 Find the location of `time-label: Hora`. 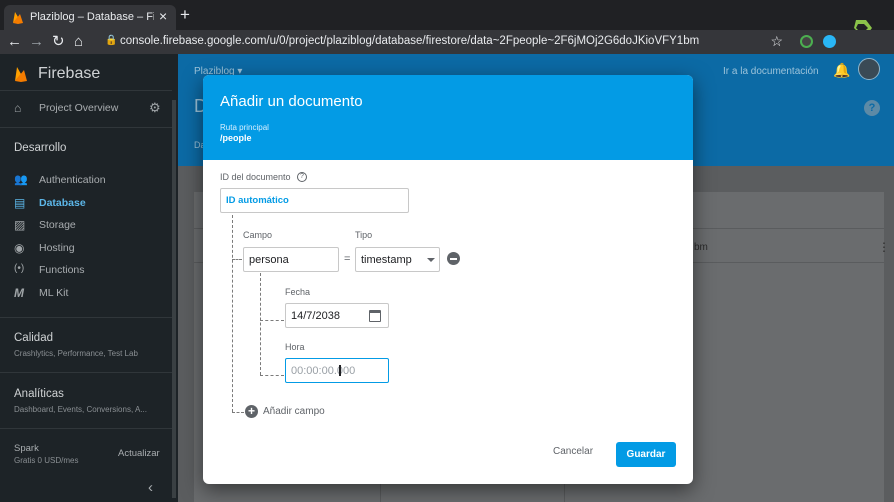

time-label: Hora is located at coordinates (295, 347).